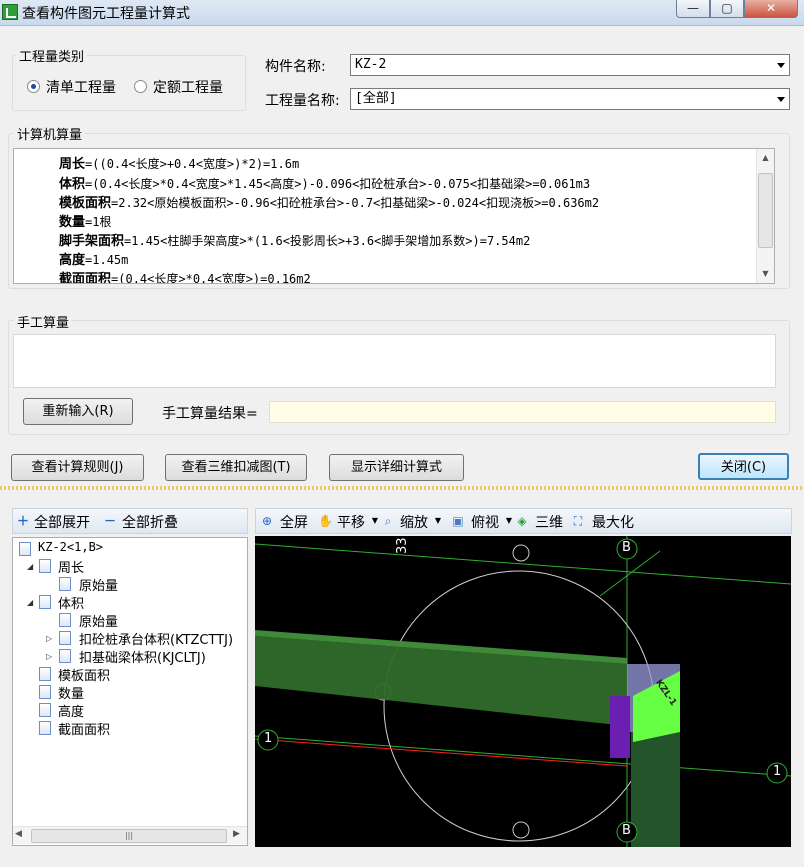 The image size is (804, 867). I want to click on view-3d-deduction-button: 查看三维扣减图(T), so click(236, 467).